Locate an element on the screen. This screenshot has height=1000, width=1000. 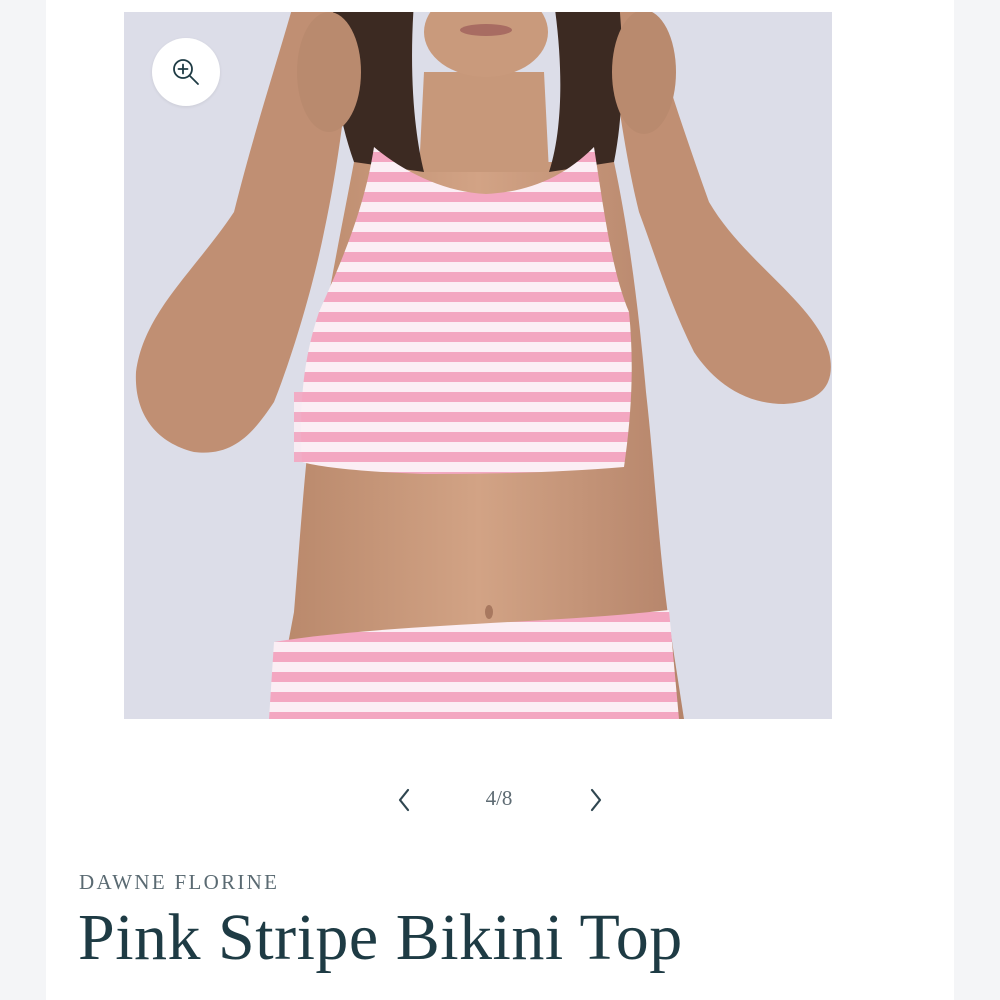
slide-counter: 4/8 is located at coordinates (499, 798).